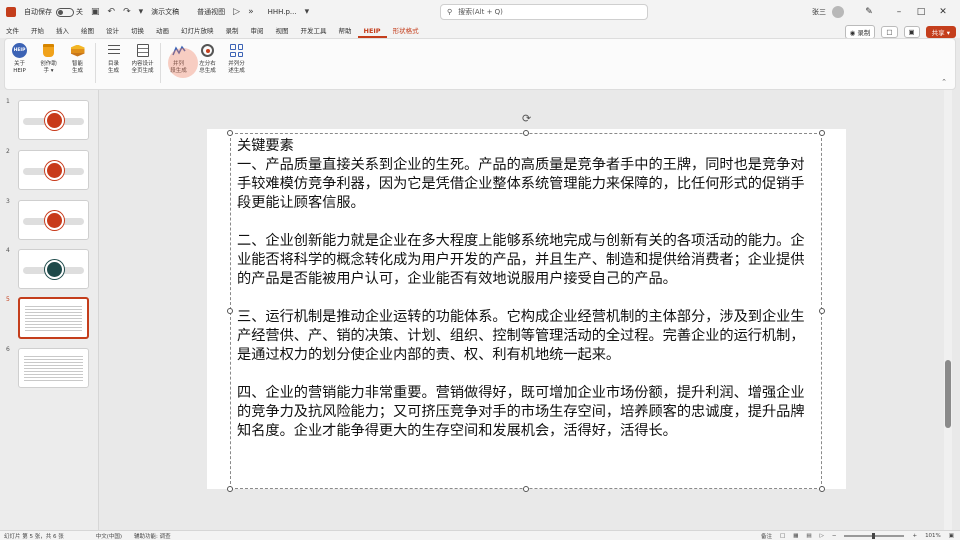 The image size is (960, 540). I want to click on search-box: ⚲ 搜索(Alt + Q), so click(544, 12).